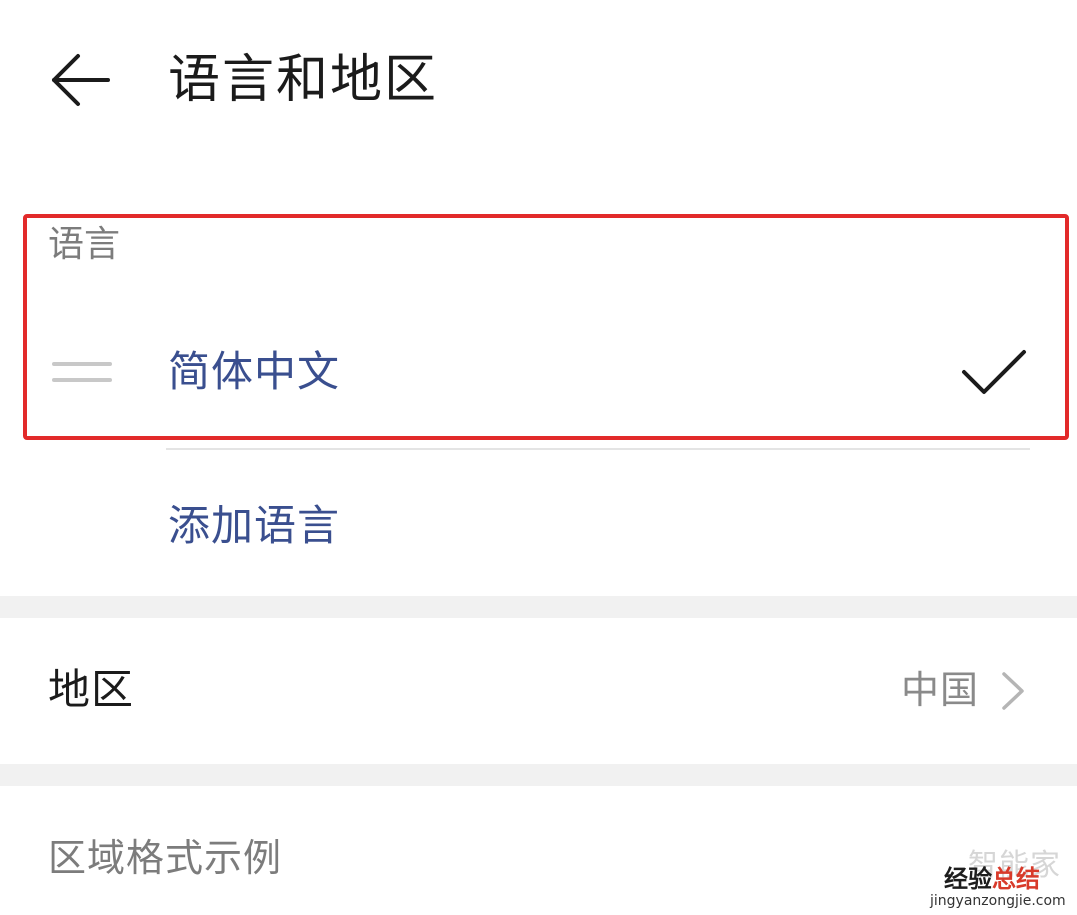 Image resolution: width=1077 pixels, height=915 pixels. Describe the element at coordinates (254, 526) in the screenshot. I see `add-language-button: 添加语言` at that location.